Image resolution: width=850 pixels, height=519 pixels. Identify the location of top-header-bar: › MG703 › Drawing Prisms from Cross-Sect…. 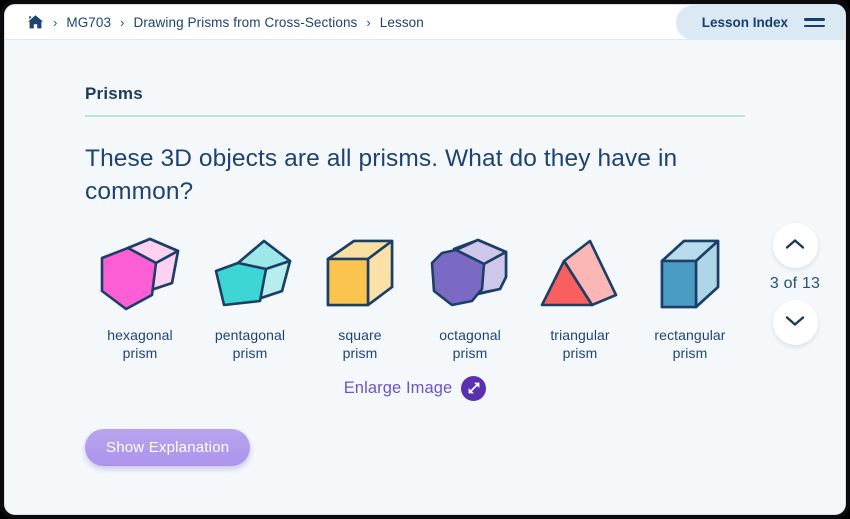
(425, 22).